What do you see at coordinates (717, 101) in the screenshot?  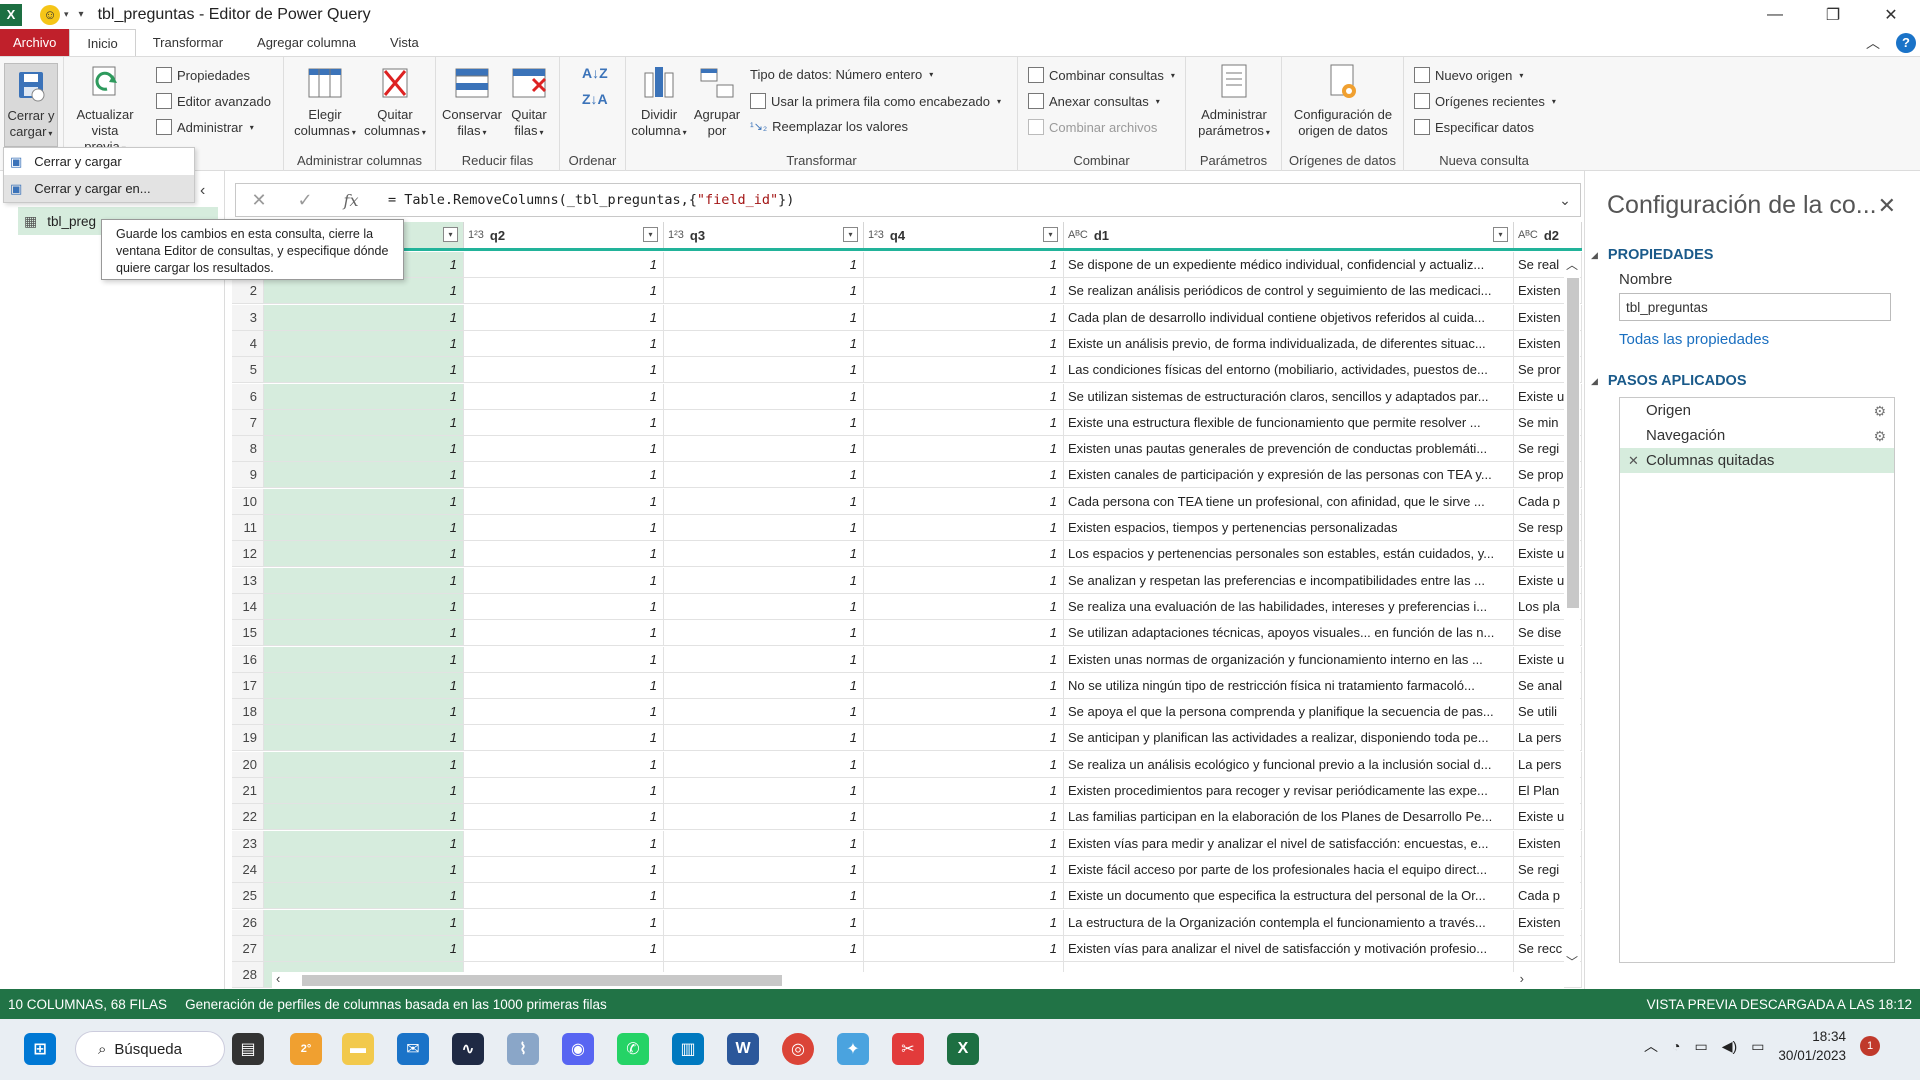 I see `group-by-button: Agrupar por` at bounding box center [717, 101].